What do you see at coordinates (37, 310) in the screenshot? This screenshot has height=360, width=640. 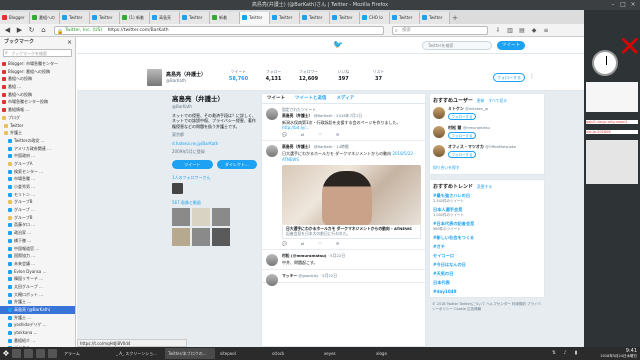 I see `bookmark-item: 高島亮 (@BarKath)` at bounding box center [37, 310].